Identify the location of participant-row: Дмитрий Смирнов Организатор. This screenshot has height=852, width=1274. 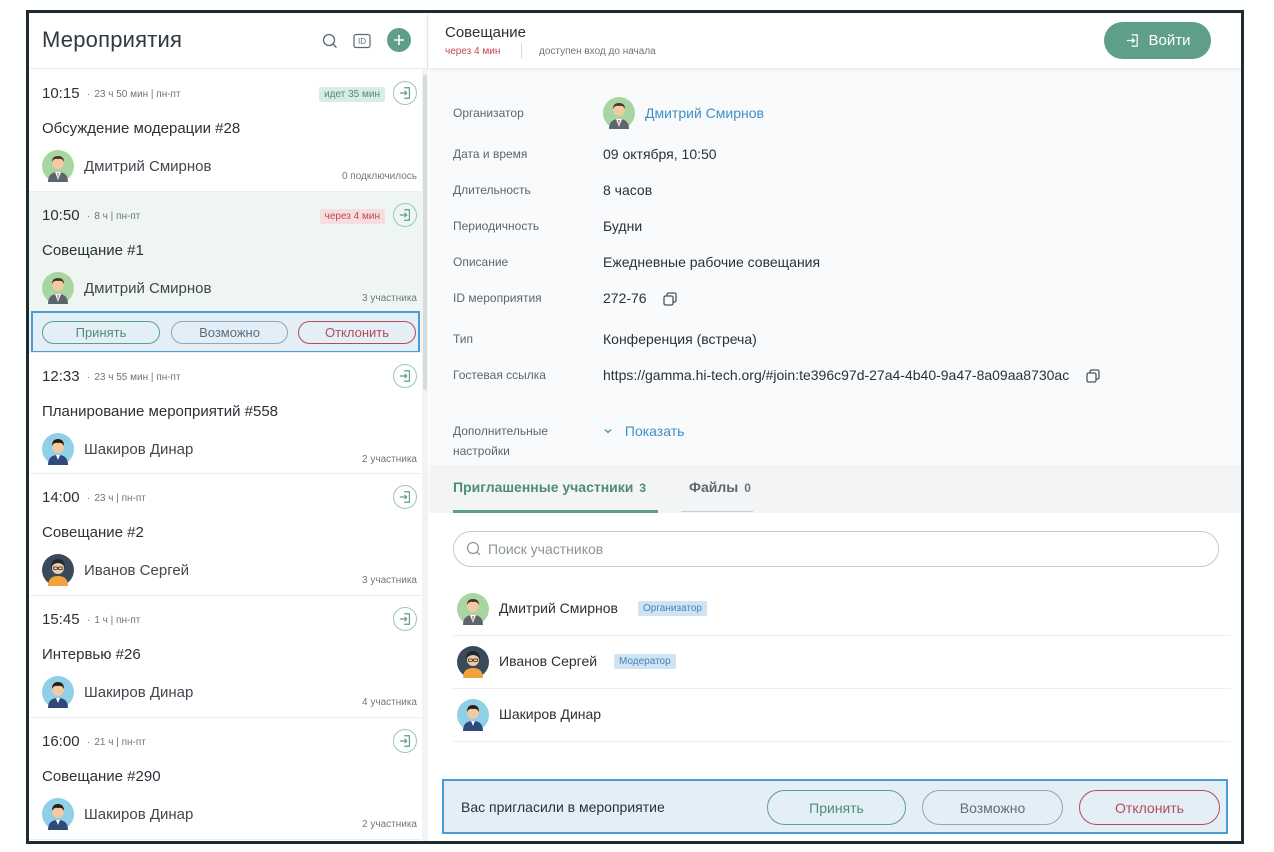
(842, 609).